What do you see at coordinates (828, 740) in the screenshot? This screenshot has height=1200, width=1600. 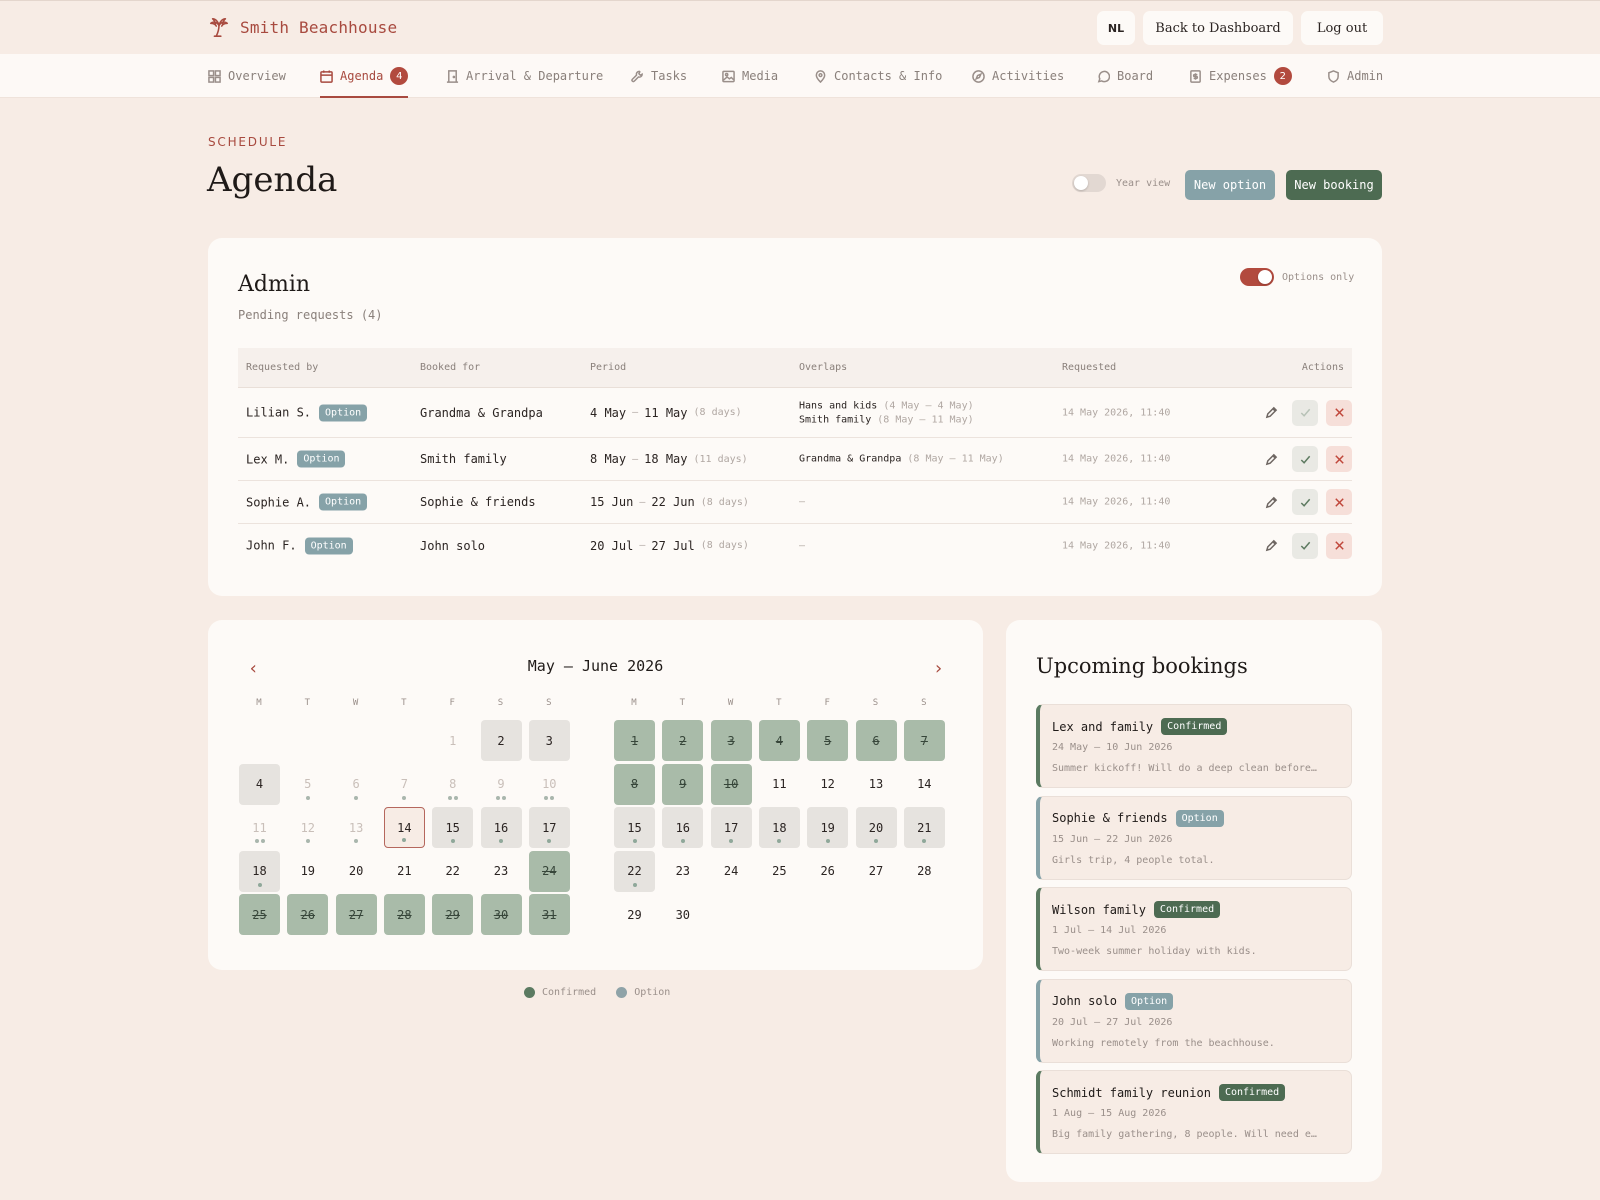 I see `june-day: 5` at bounding box center [828, 740].